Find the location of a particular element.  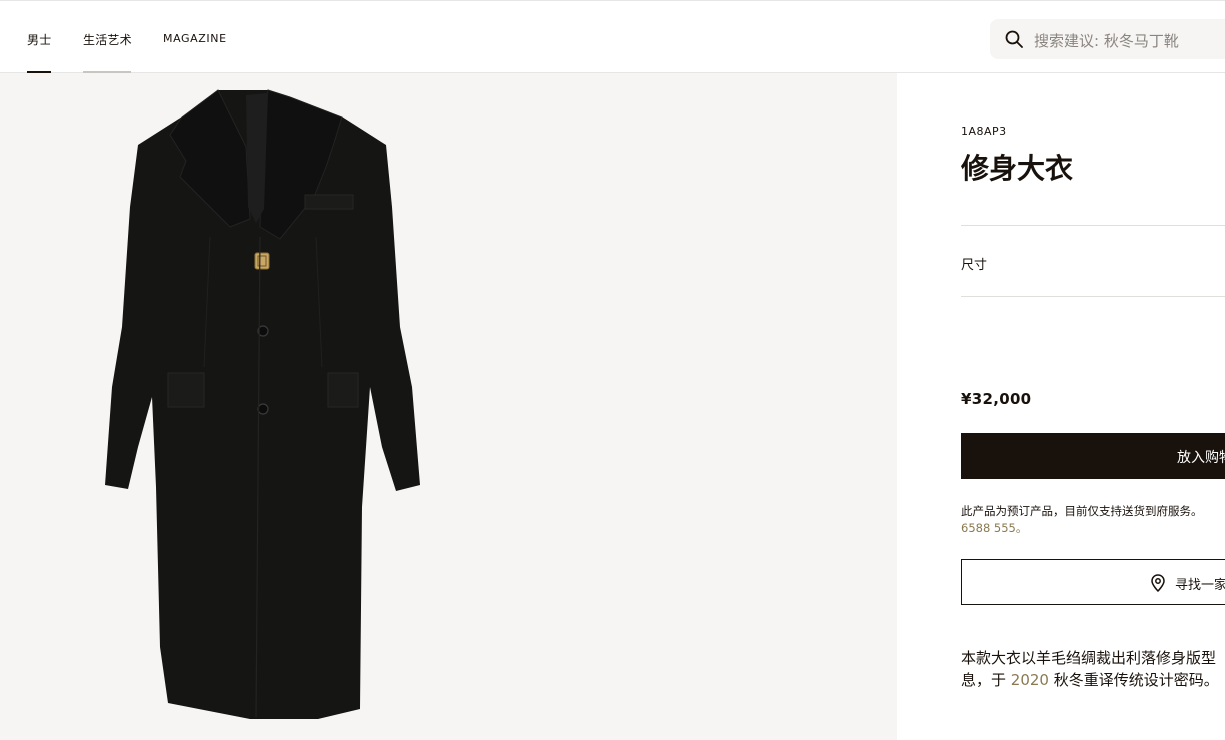

size-selector: 尺寸 is located at coordinates (974, 263).